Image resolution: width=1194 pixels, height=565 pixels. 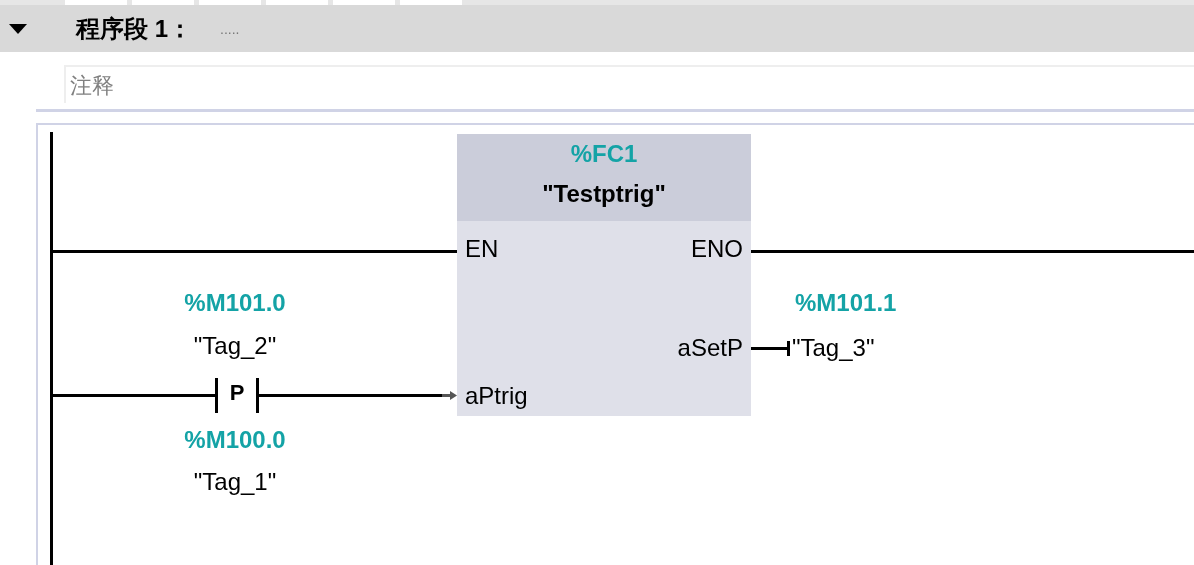 I want to click on output-pin-label: aSetP, so click(x=710, y=348).